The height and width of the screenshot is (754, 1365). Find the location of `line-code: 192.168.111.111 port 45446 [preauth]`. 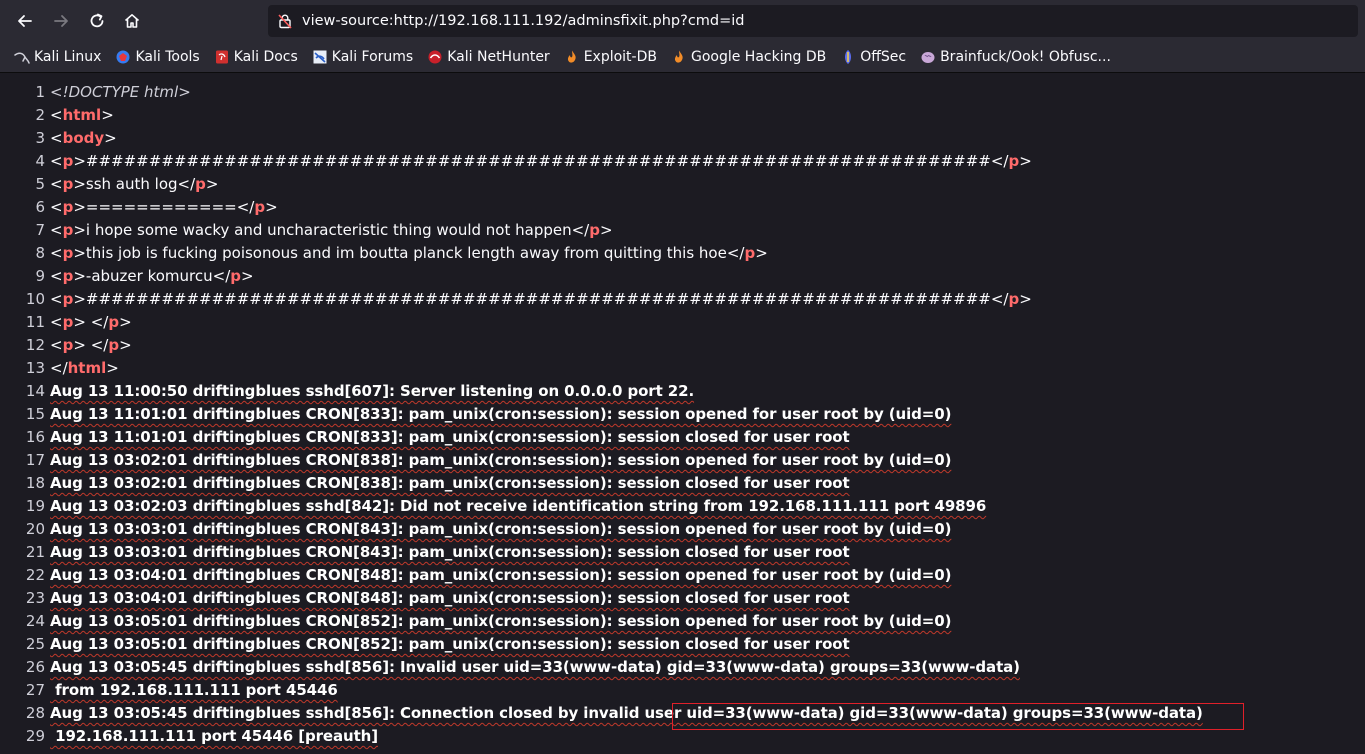

line-code: 192.168.111.111 port 45446 [preauth] is located at coordinates (214, 736).